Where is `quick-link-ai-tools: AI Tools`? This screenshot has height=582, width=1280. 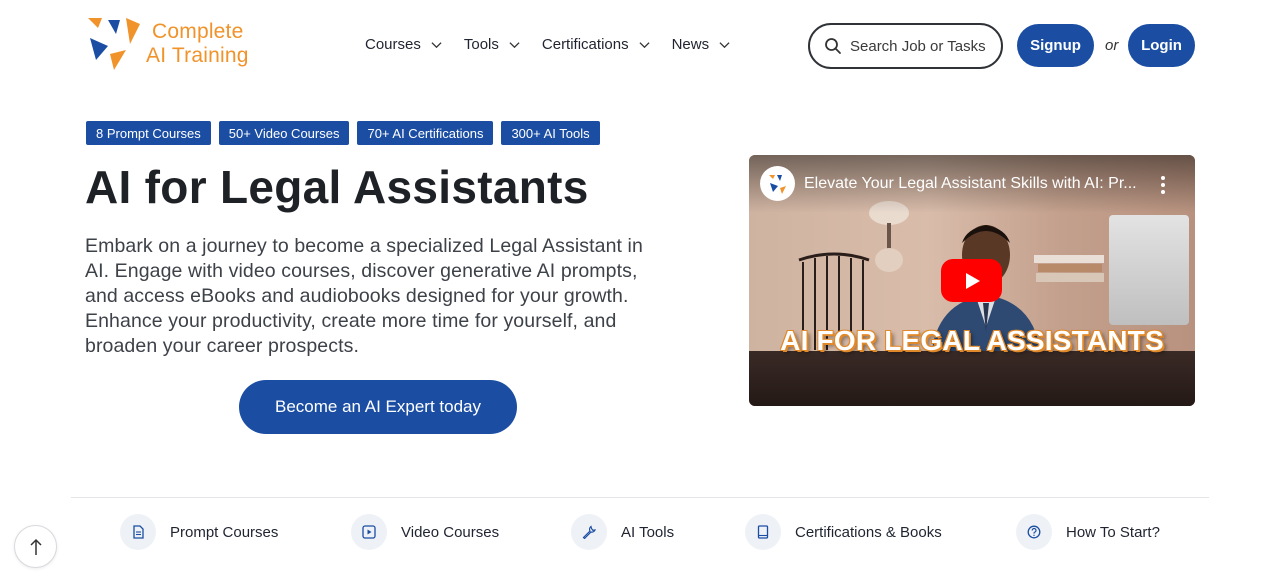
quick-link-ai-tools: AI Tools is located at coordinates (622, 532).